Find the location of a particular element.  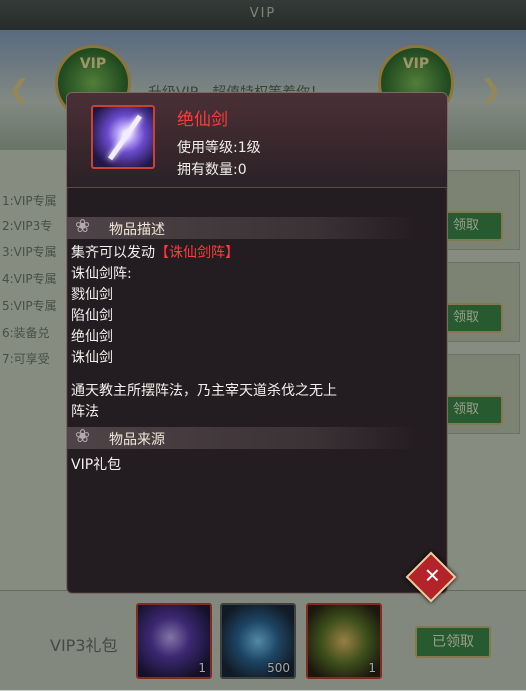

desc-line: 诛仙剑阵: is located at coordinates (101, 274).